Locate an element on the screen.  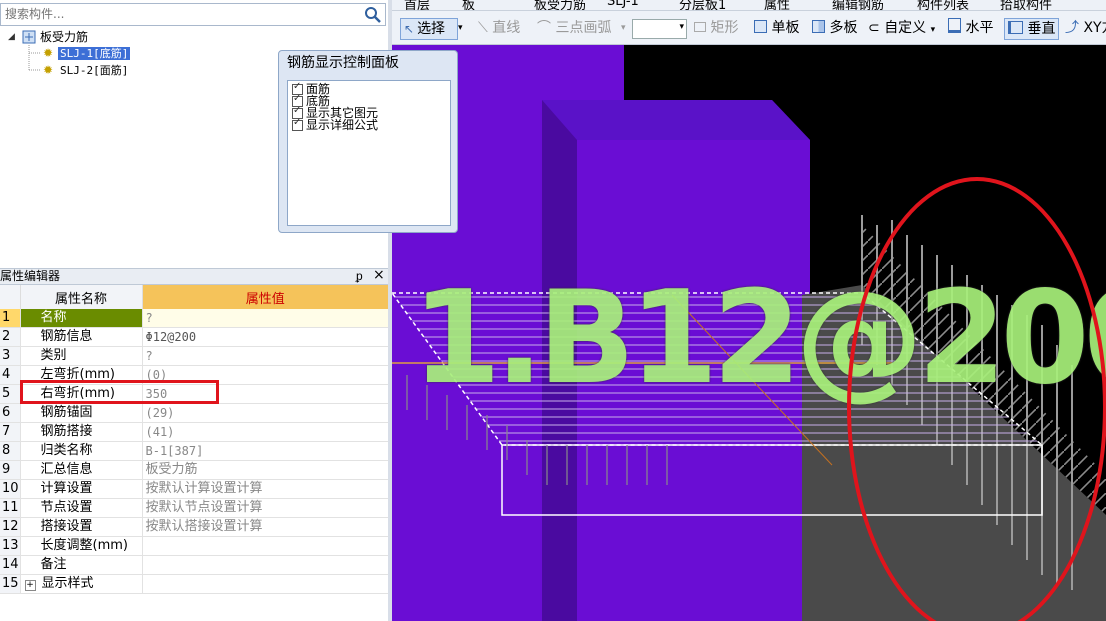
property-row: 6 钢筋锚固 (29) is located at coordinates (194, 413).